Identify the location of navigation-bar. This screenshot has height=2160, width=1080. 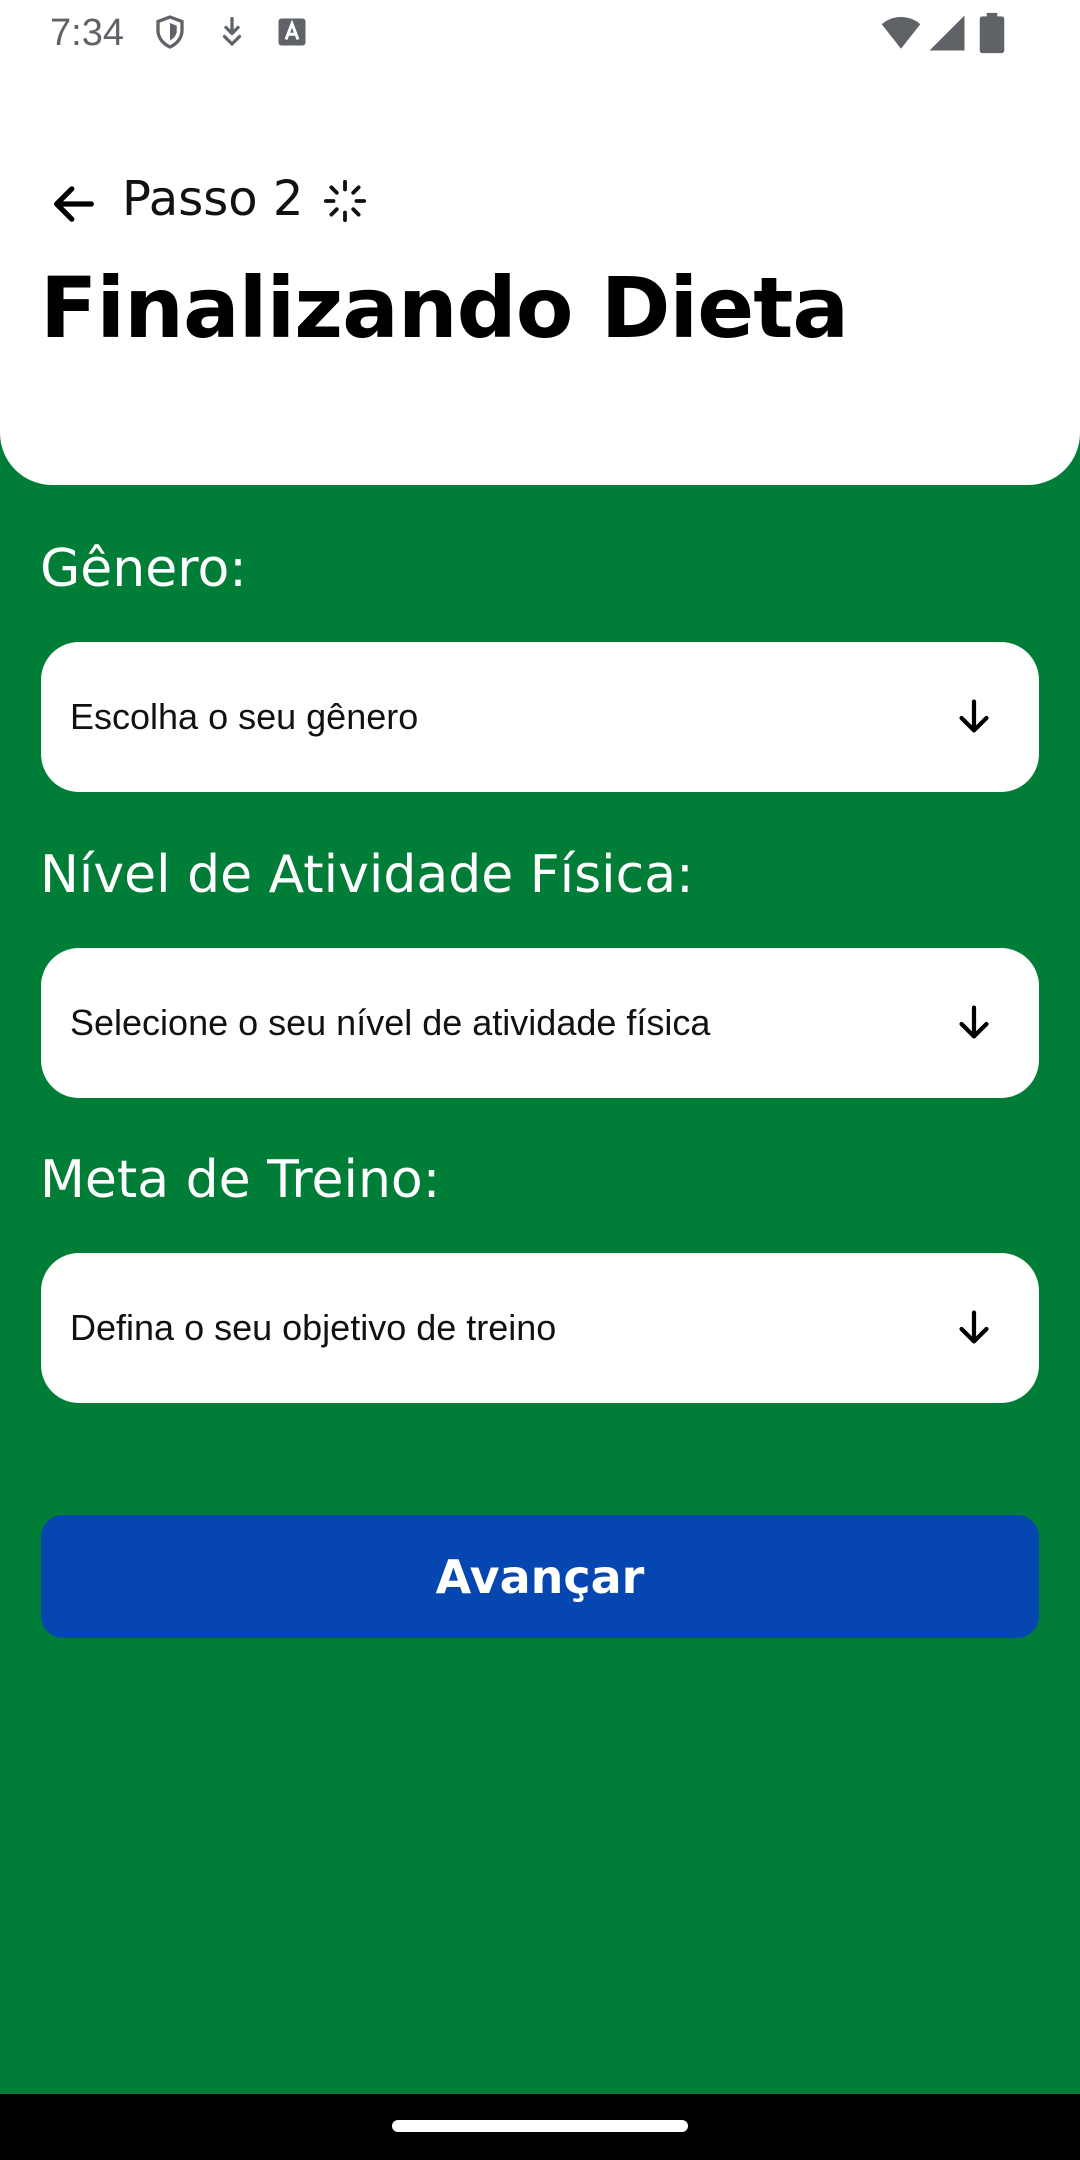
(540, 2127).